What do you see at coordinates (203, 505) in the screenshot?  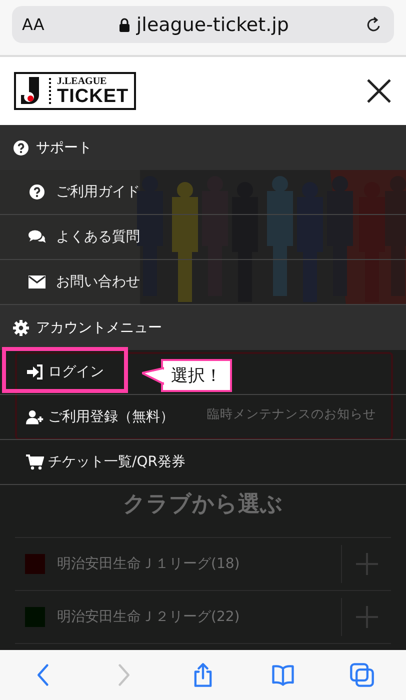 I see `section-heading: クラブから選ぶ` at bounding box center [203, 505].